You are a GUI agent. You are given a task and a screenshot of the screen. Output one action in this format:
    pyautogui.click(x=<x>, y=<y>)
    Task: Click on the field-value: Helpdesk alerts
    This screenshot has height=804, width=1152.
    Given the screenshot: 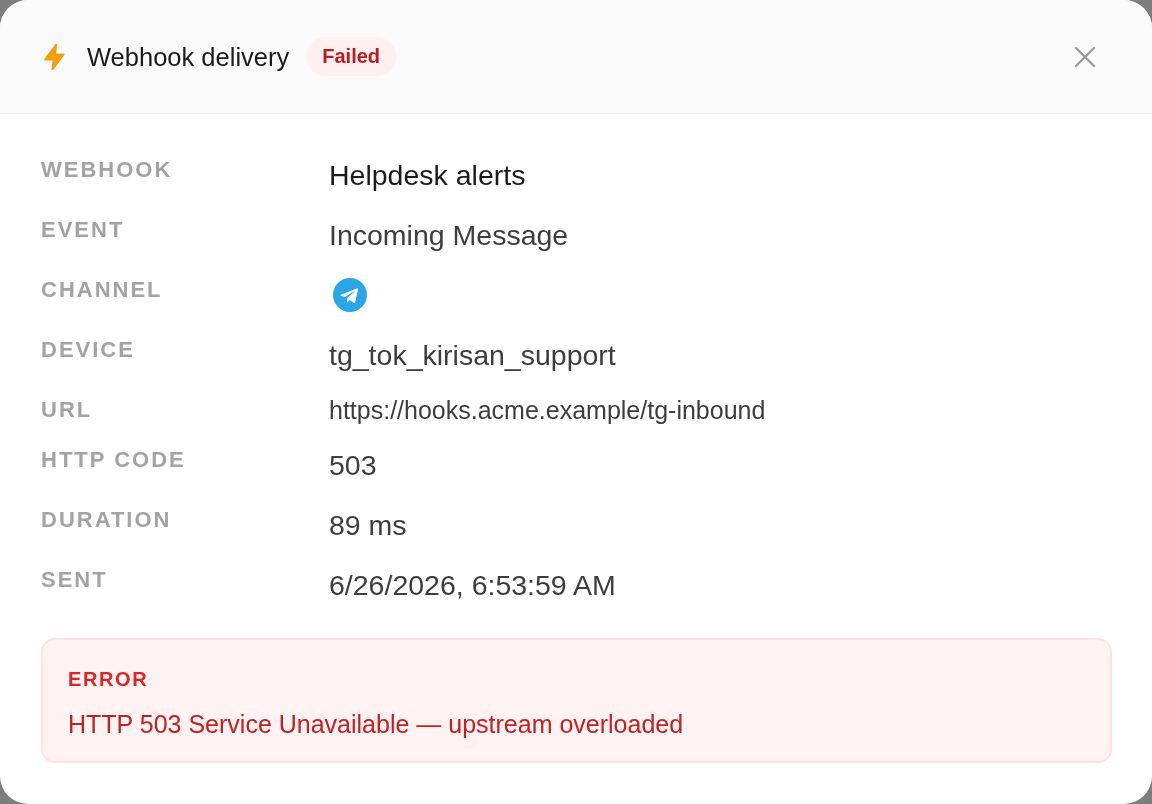 What is the action you would take?
    pyautogui.click(x=427, y=175)
    